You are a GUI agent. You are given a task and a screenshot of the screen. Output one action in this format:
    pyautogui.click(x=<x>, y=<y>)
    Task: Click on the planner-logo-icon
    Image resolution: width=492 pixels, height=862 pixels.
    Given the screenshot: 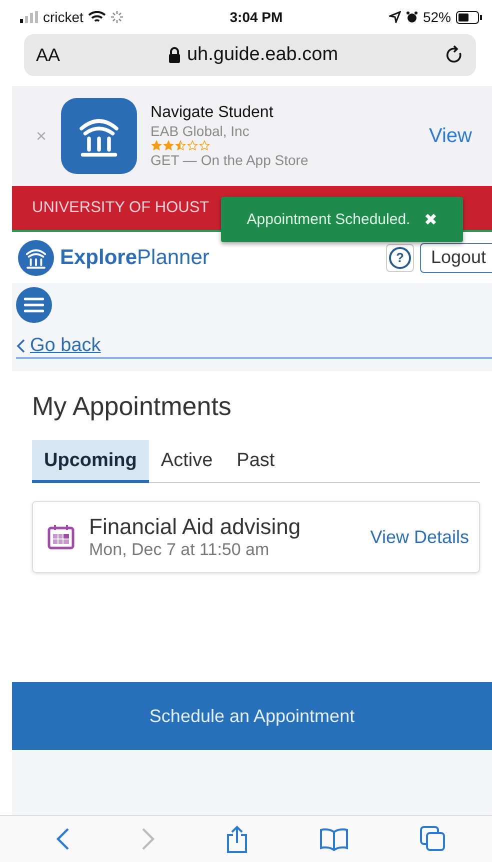 What is the action you would take?
    pyautogui.click(x=36, y=258)
    